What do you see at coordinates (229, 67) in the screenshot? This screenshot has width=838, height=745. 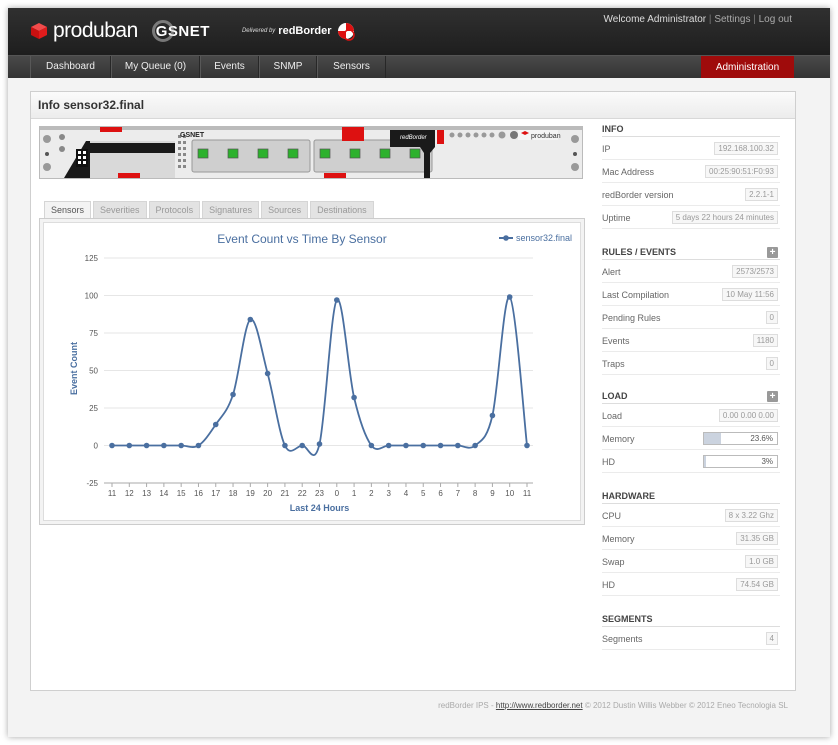 I see `nav-events: Events` at bounding box center [229, 67].